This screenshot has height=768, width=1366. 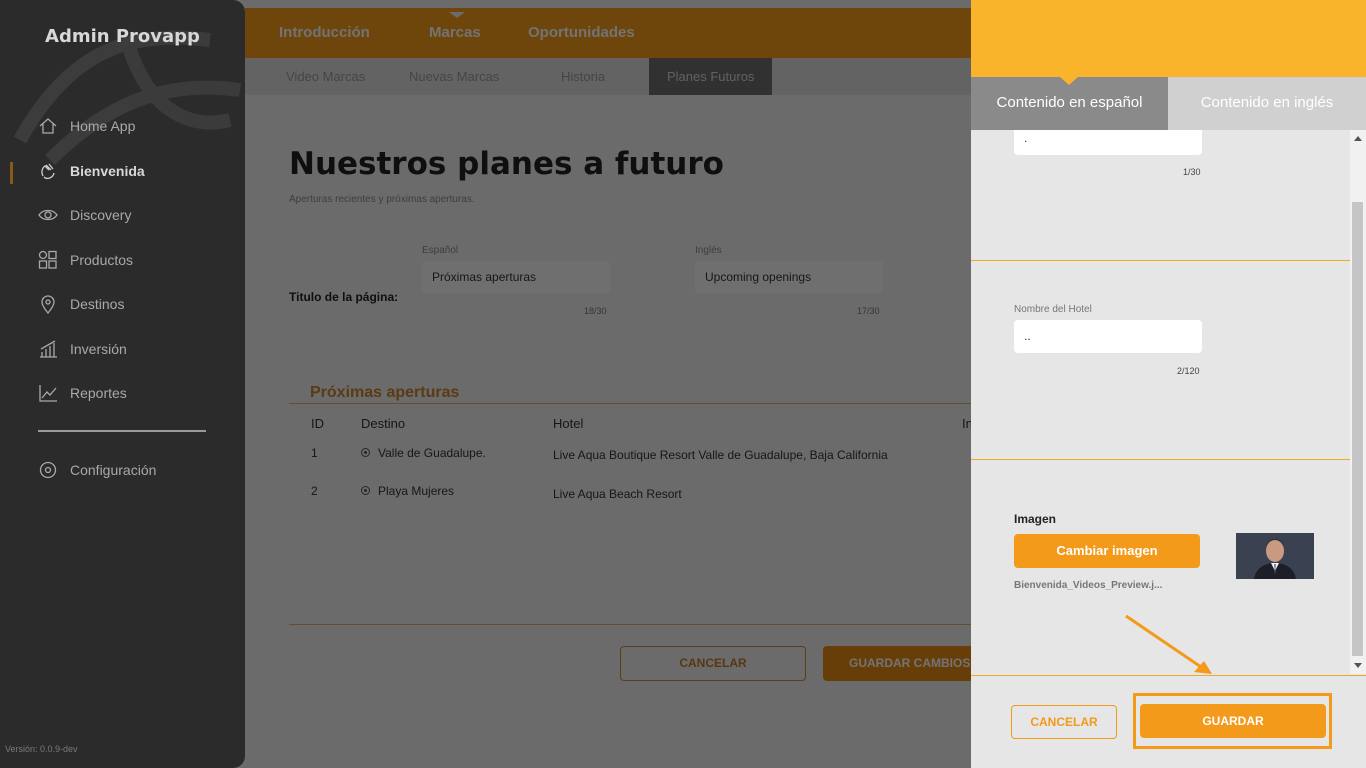 I want to click on sidebar-item-configuracion: Configuración, so click(x=97, y=470).